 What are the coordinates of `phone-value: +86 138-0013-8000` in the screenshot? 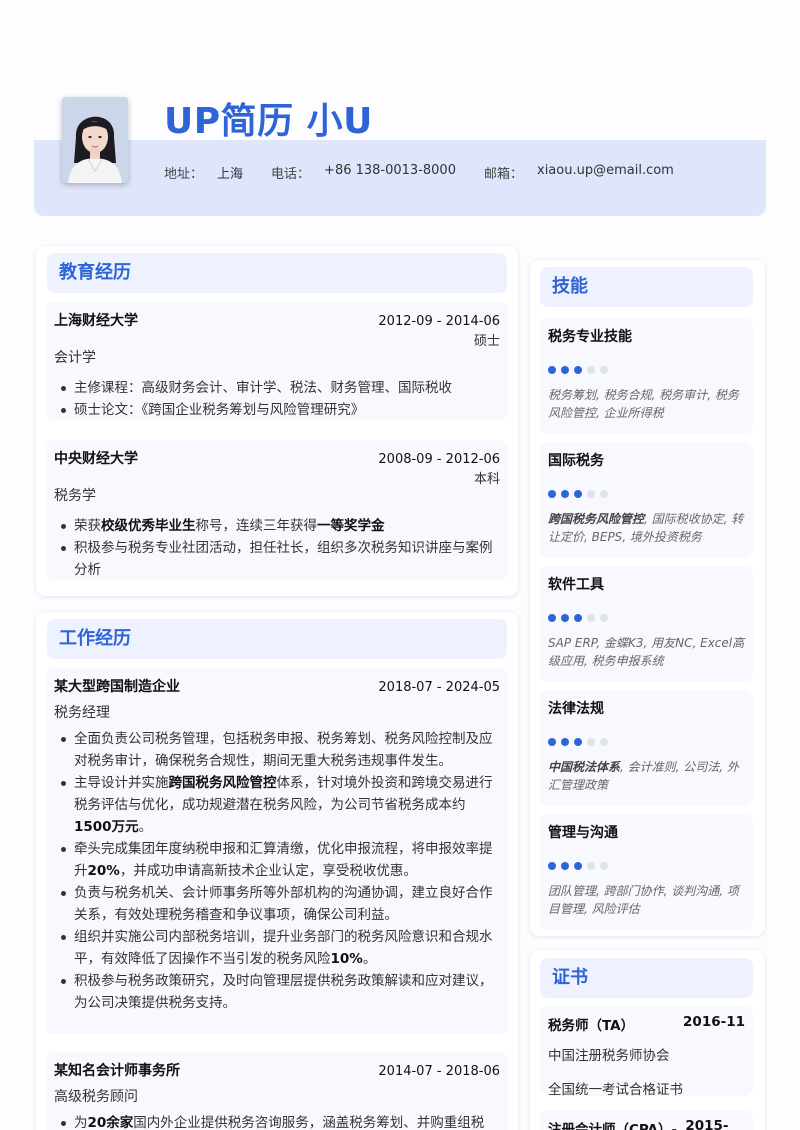 It's located at (390, 172).